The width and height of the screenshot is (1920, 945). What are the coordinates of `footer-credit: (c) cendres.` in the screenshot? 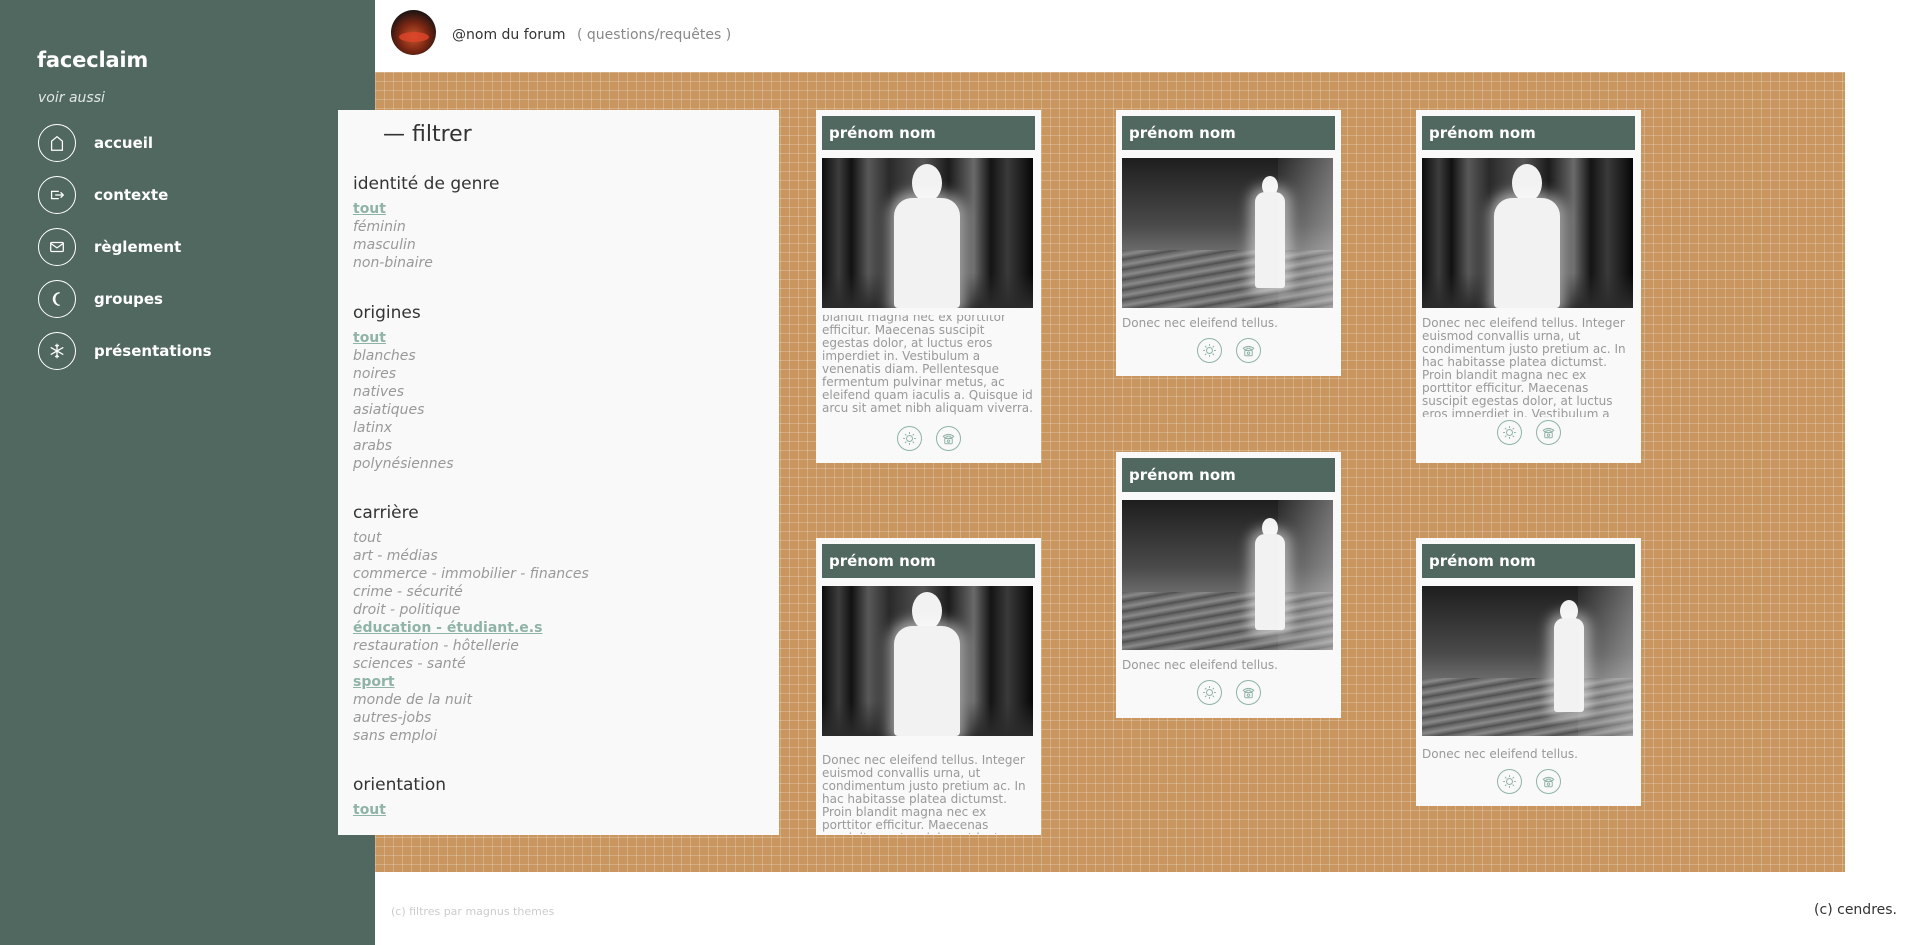 It's located at (1855, 910).